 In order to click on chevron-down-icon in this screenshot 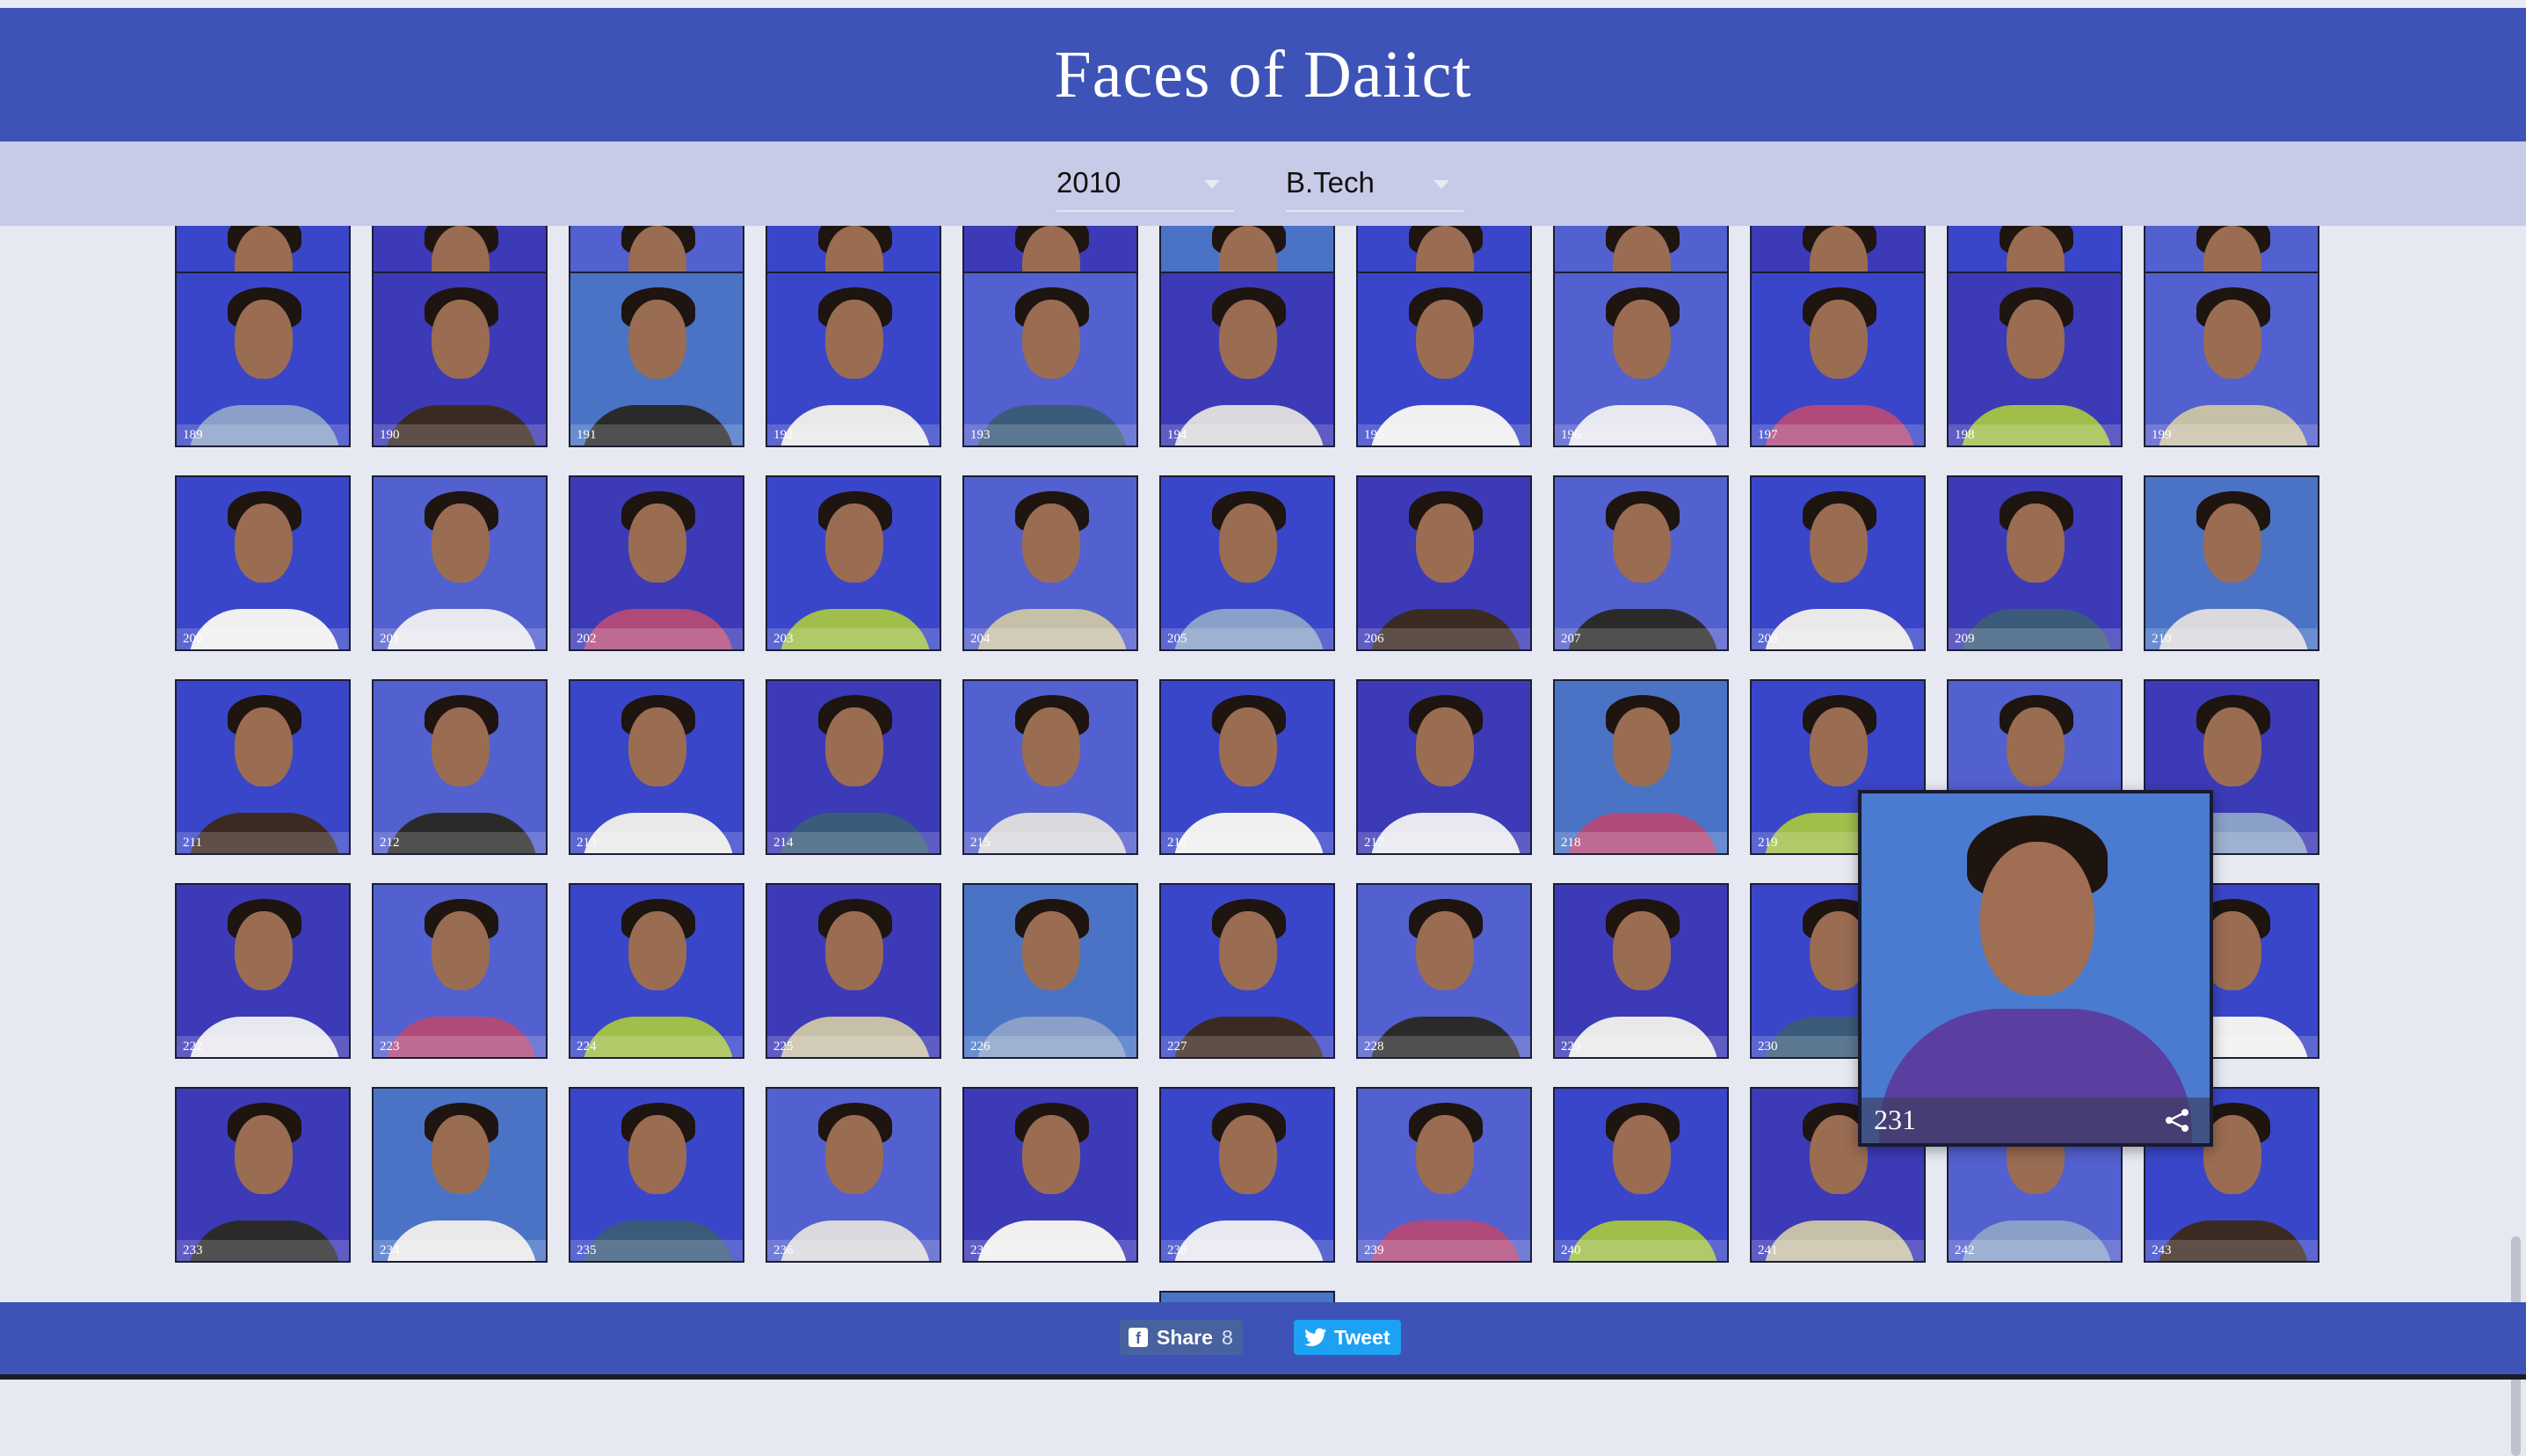, I will do `click(1441, 184)`.